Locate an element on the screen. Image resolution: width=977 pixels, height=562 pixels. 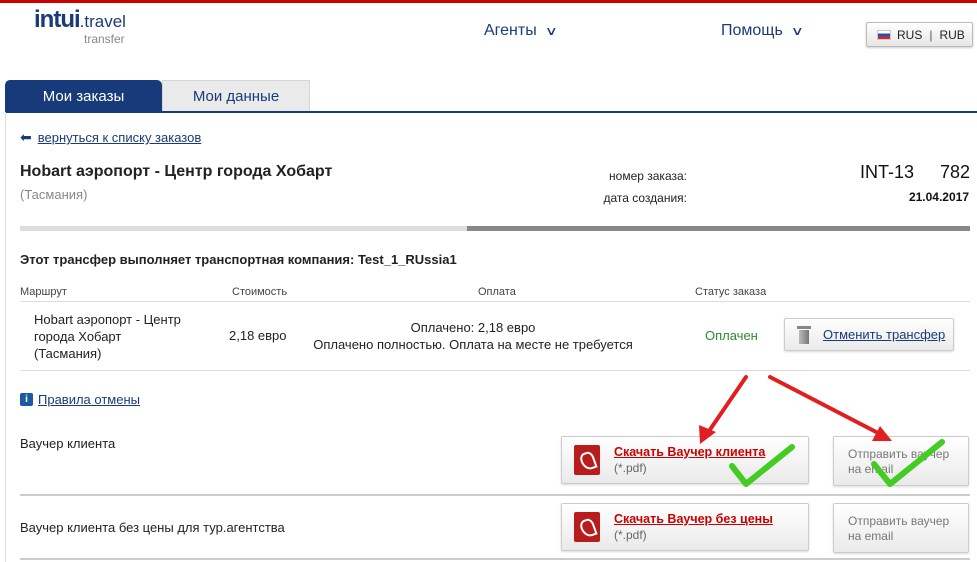
red-arrow-left is located at coordinates (723, 409).